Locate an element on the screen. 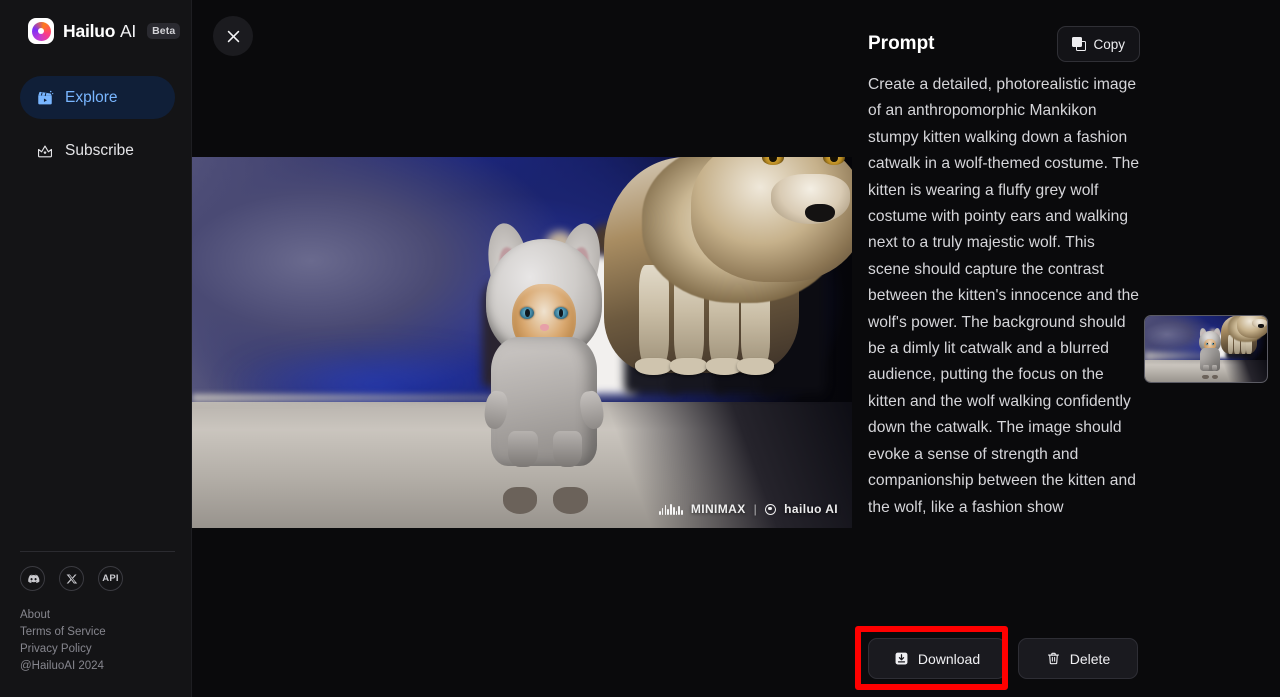  delete-button: Delete is located at coordinates (1078, 658).